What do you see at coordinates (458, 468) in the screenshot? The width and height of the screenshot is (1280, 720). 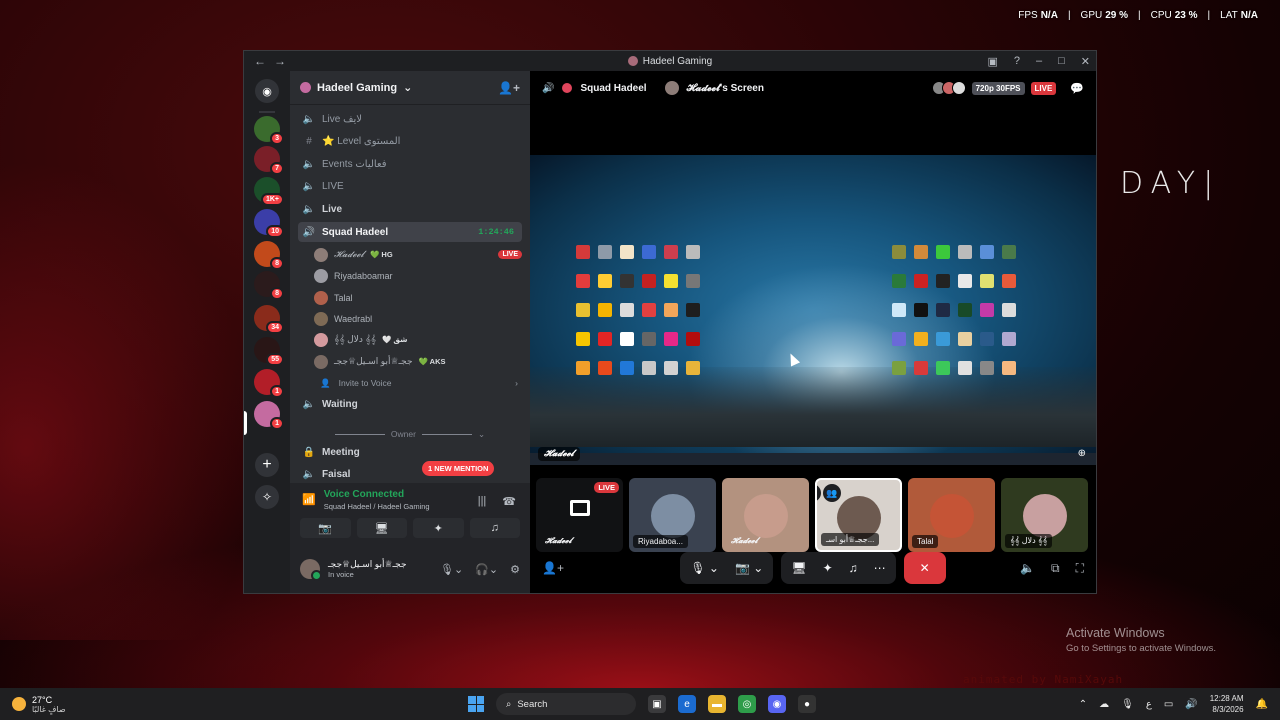 I see `new-mention-badge: 1 NEW MENTION` at bounding box center [458, 468].